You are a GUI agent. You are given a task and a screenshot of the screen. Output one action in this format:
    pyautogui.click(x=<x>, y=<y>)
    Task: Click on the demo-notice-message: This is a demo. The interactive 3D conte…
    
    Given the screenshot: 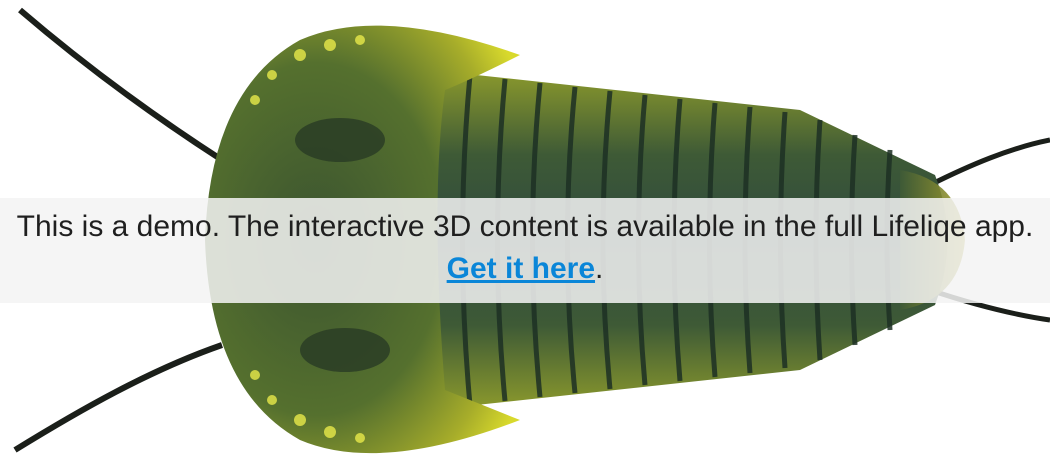 What is the action you would take?
    pyautogui.click(x=525, y=226)
    